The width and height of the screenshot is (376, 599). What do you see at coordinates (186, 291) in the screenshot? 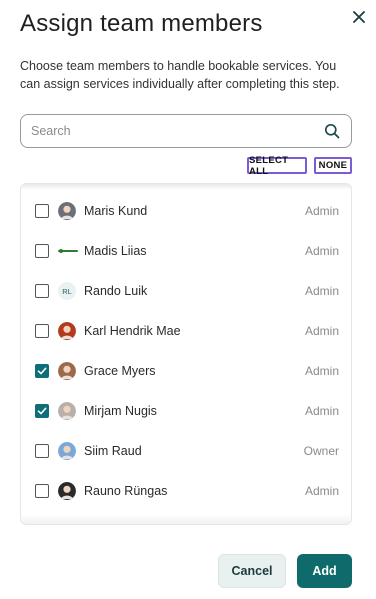
I see `member-row: RL Rando Luik Admin` at bounding box center [186, 291].